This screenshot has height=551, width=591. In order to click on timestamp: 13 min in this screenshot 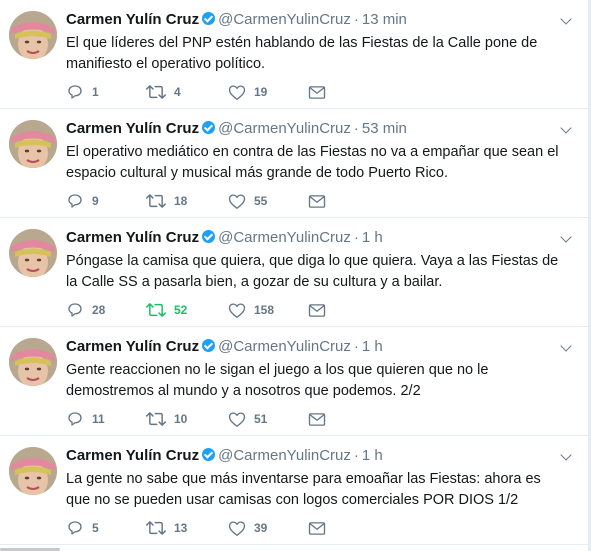, I will do `click(384, 19)`.